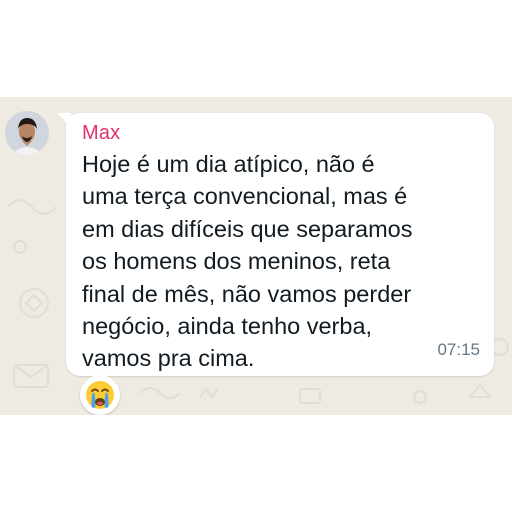 The height and width of the screenshot is (512, 512). I want to click on message-line: vamos pra cima., so click(168, 358).